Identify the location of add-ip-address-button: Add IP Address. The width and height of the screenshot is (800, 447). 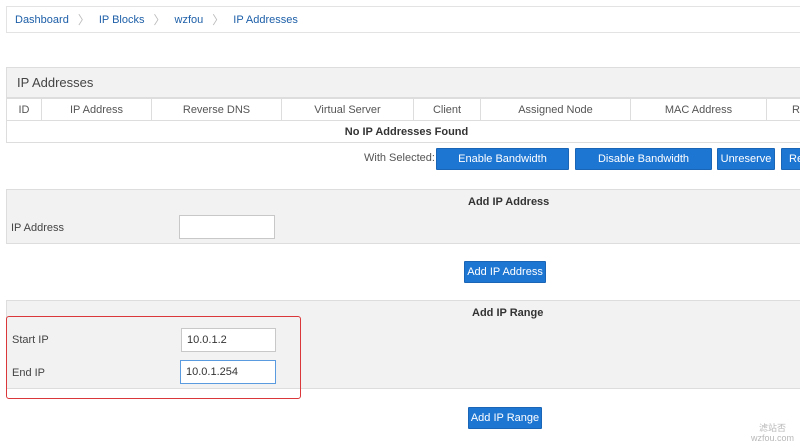
(505, 272).